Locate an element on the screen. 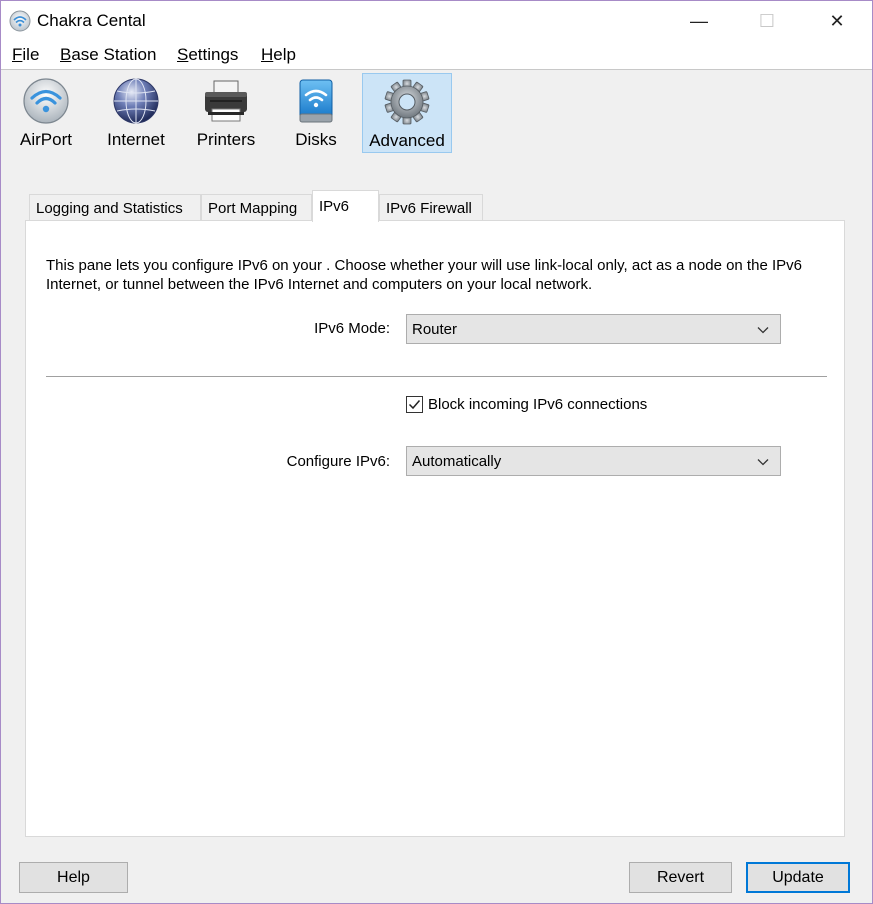  checkmark-icon is located at coordinates (414, 405).